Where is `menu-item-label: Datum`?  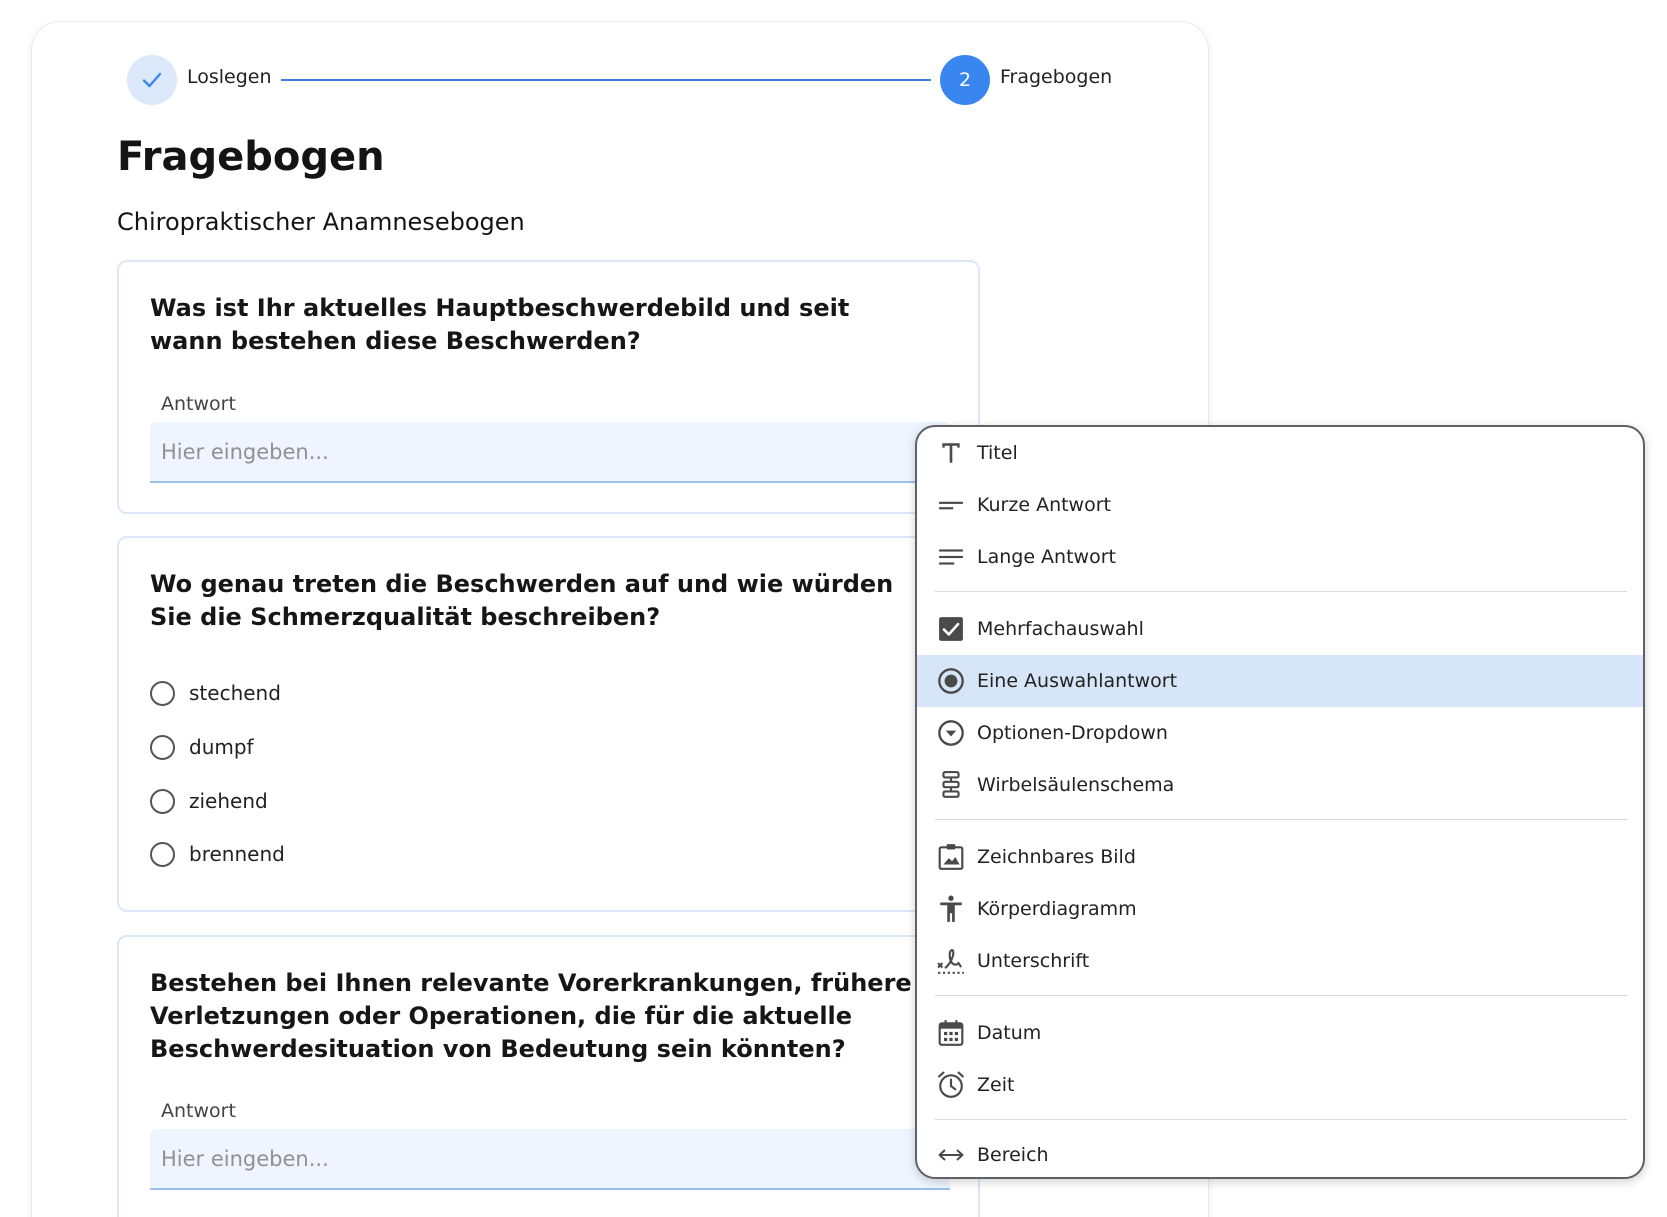 menu-item-label: Datum is located at coordinates (1009, 1033).